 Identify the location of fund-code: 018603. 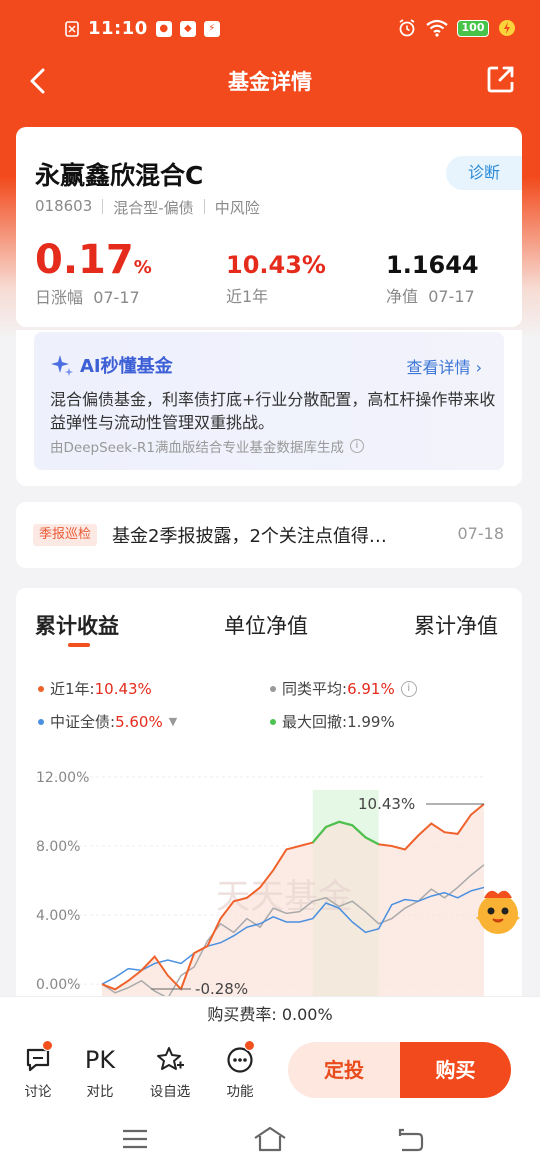
(64, 206).